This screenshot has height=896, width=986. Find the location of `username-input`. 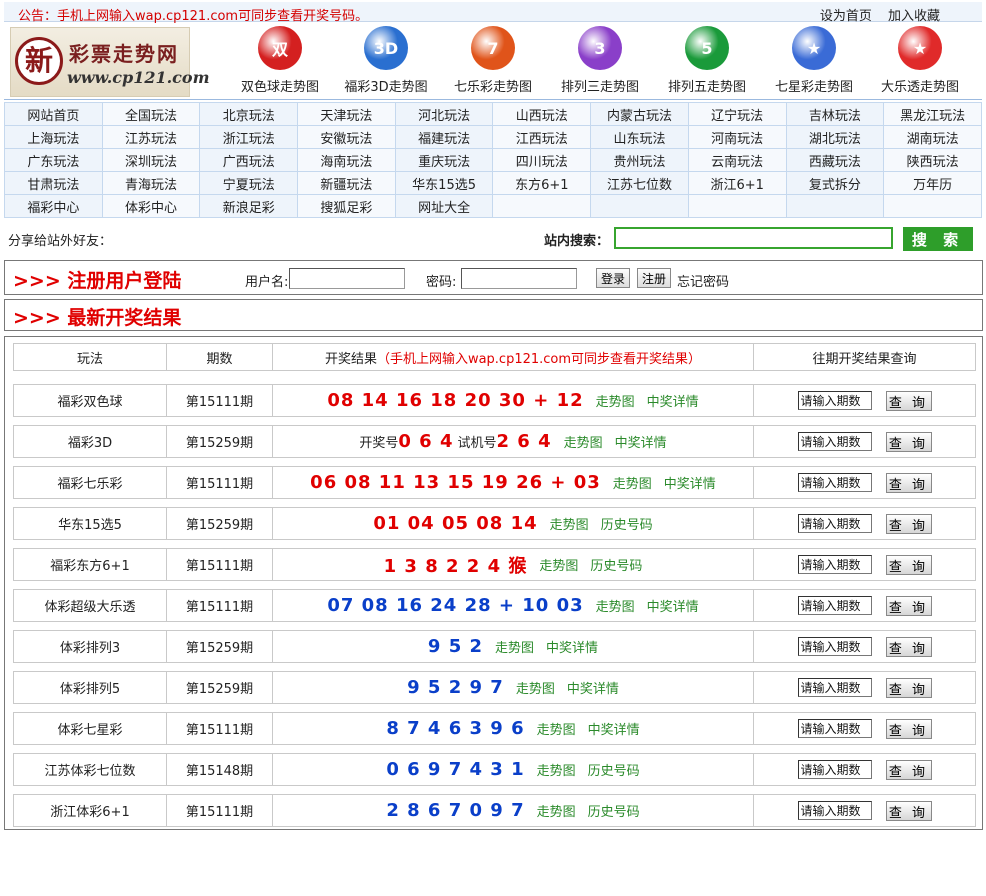

username-input is located at coordinates (347, 278).